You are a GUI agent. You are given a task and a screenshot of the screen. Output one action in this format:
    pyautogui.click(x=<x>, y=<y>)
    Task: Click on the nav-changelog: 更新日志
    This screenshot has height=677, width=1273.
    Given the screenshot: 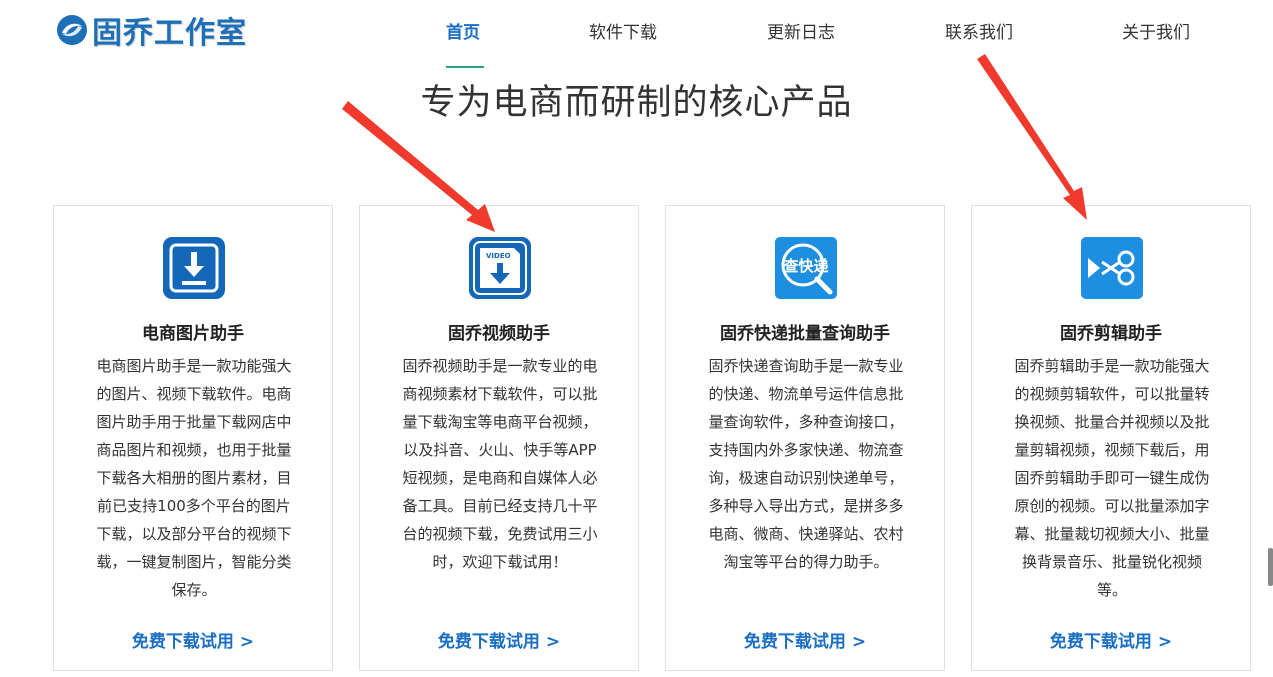 What is the action you would take?
    pyautogui.click(x=801, y=30)
    